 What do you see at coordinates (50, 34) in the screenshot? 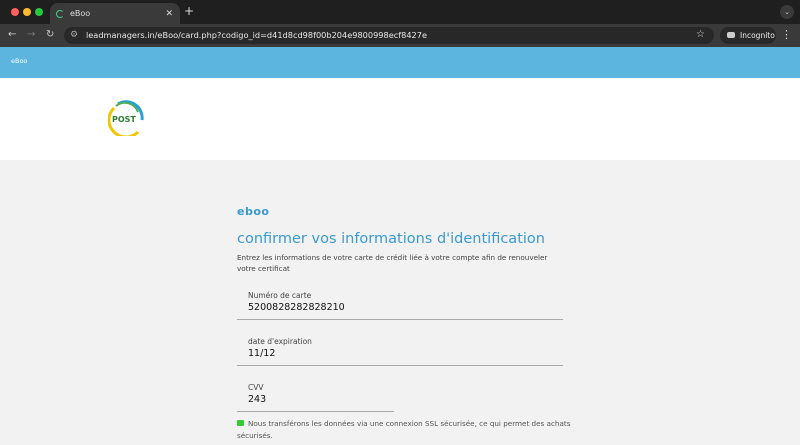
I see `reload-icon: ↻` at bounding box center [50, 34].